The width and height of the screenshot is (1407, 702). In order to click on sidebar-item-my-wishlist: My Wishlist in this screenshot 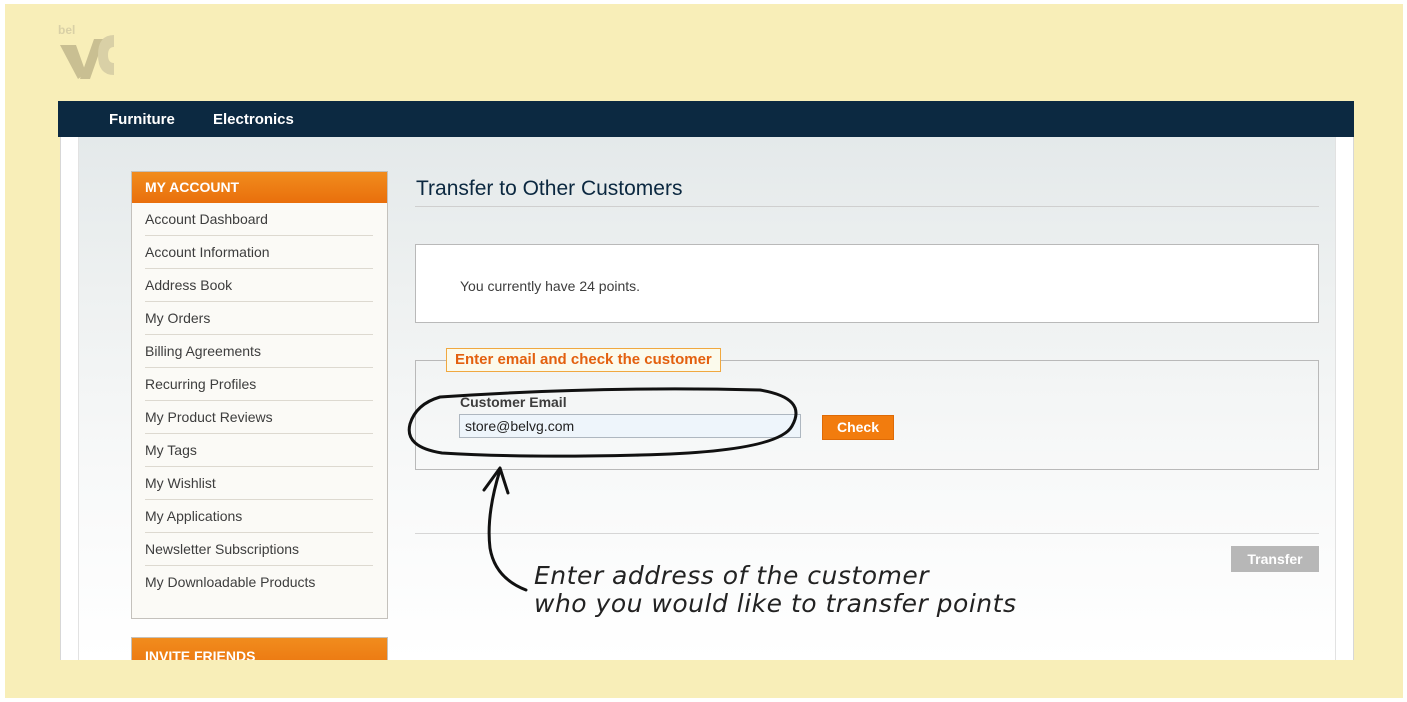, I will do `click(259, 483)`.